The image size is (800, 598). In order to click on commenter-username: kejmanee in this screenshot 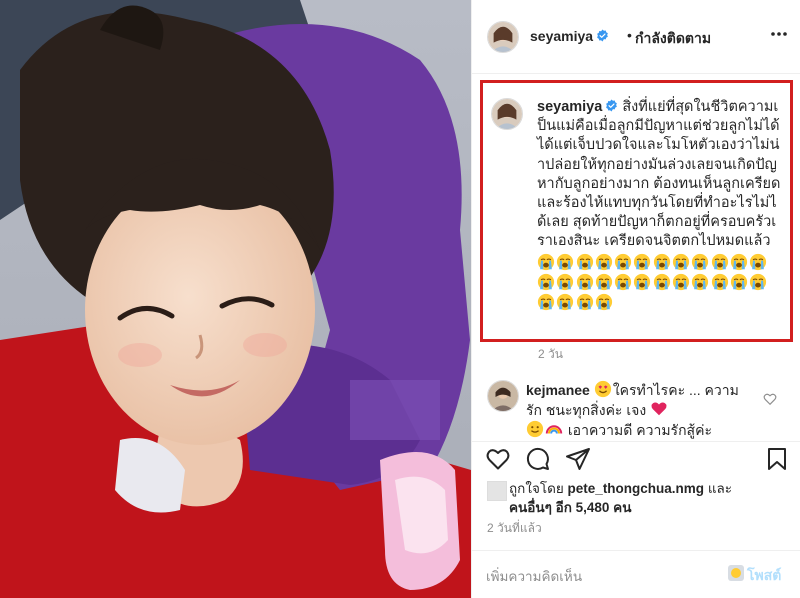, I will do `click(558, 390)`.